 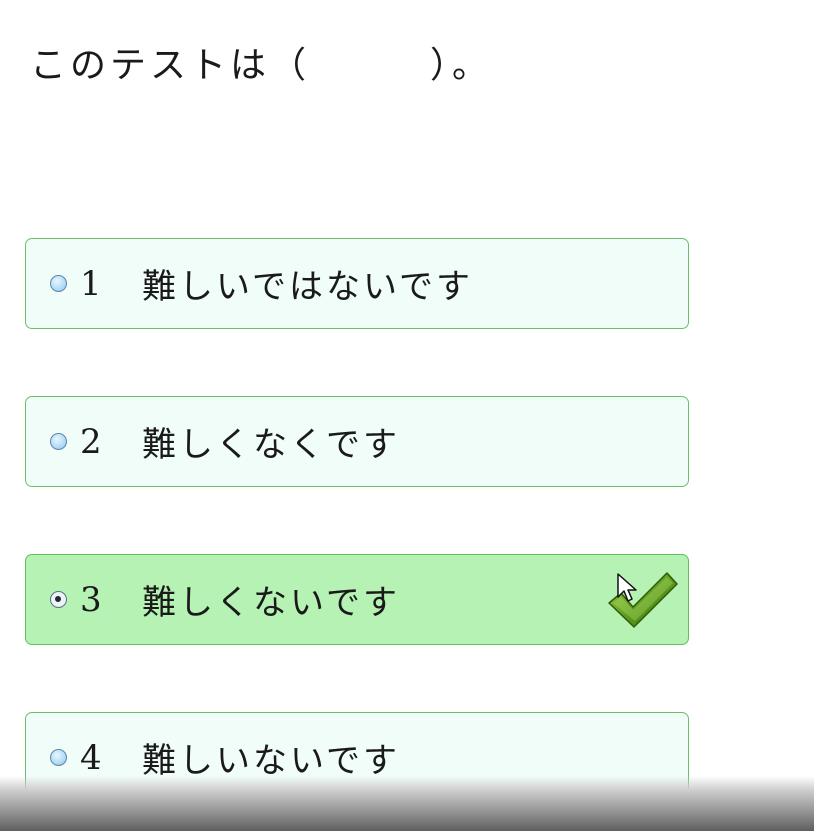 What do you see at coordinates (271, 445) in the screenshot?
I see `choice-label: 難しくなくです` at bounding box center [271, 445].